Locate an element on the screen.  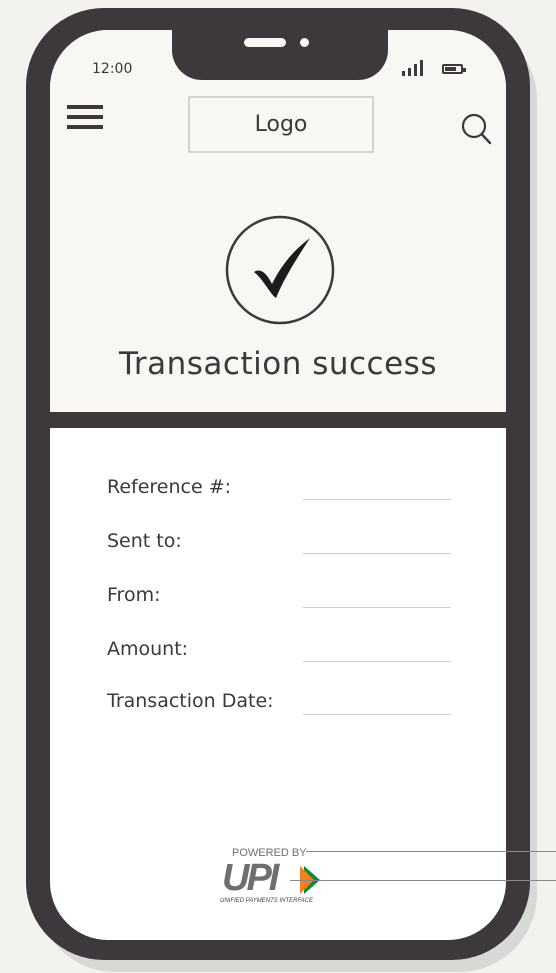
detail-label: Amount: is located at coordinates (148, 649).